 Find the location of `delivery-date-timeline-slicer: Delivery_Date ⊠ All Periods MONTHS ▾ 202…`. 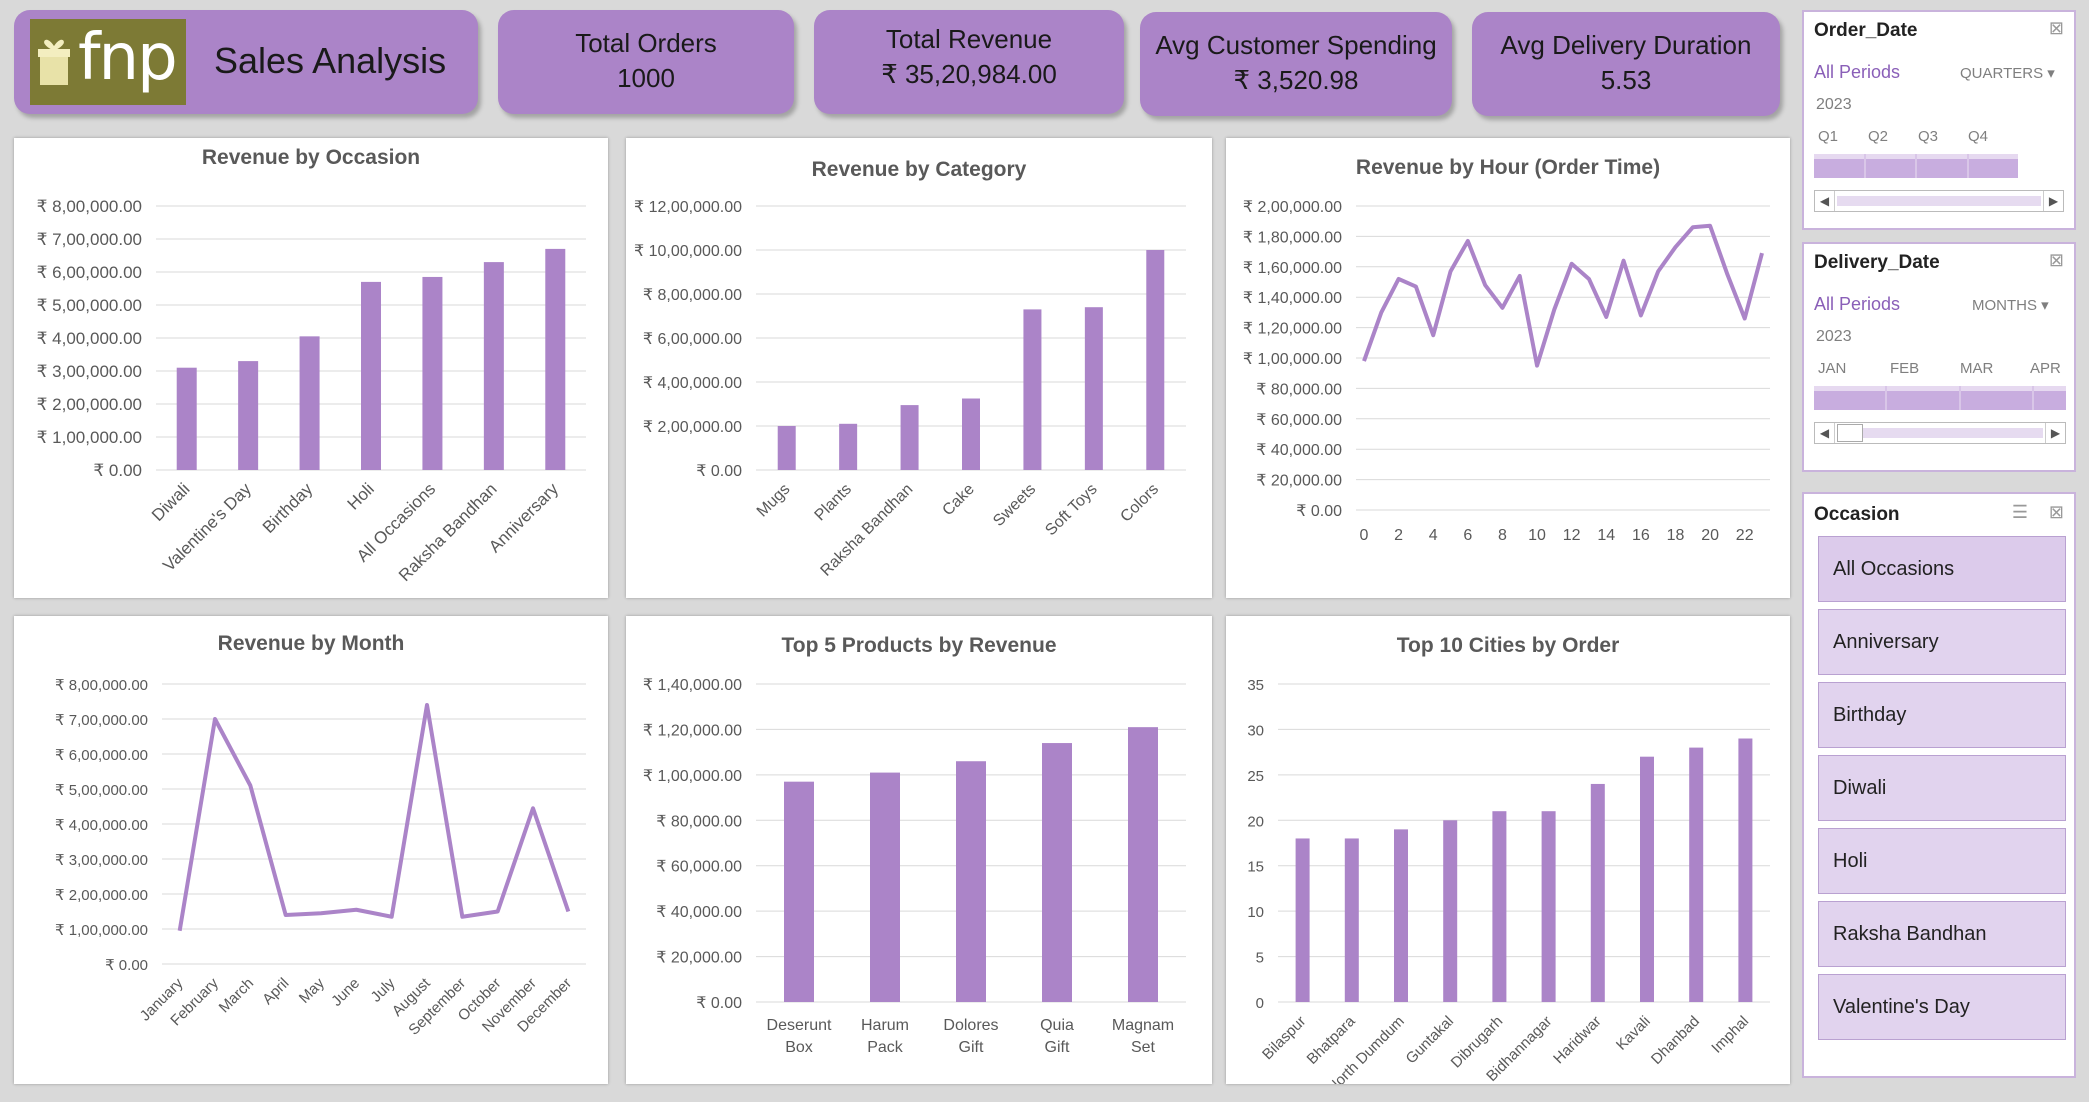

delivery-date-timeline-slicer: Delivery_Date ⊠ All Periods MONTHS ▾ 202… is located at coordinates (1939, 357).